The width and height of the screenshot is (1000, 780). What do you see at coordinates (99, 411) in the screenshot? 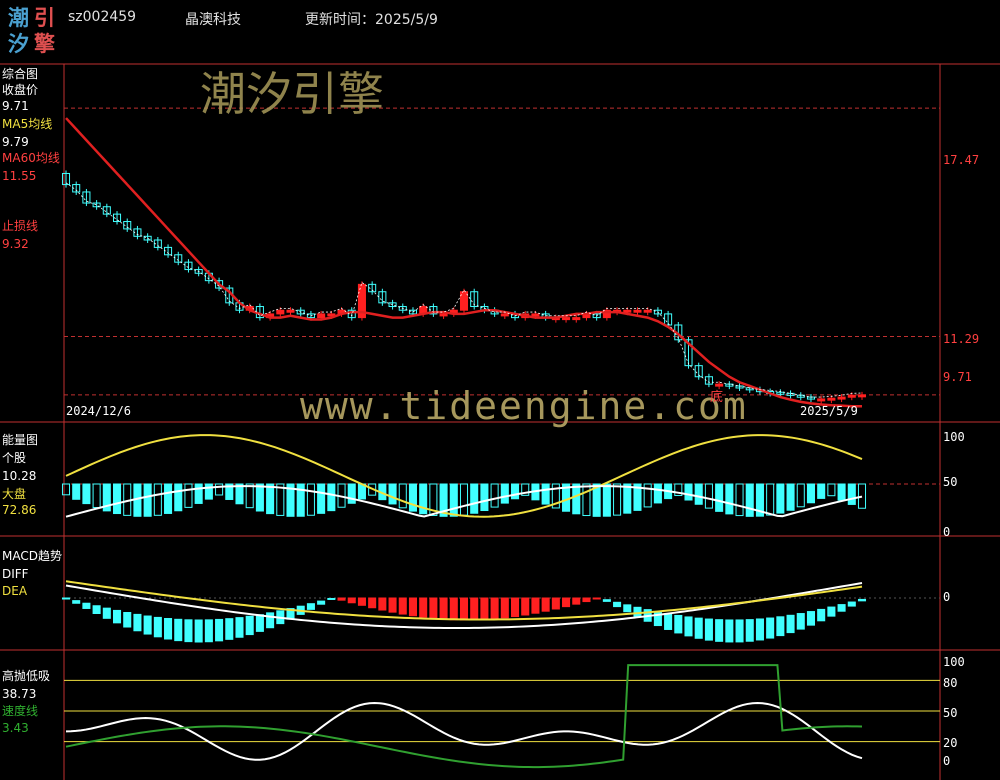
I see `date-start: 2024/12/6` at bounding box center [99, 411].